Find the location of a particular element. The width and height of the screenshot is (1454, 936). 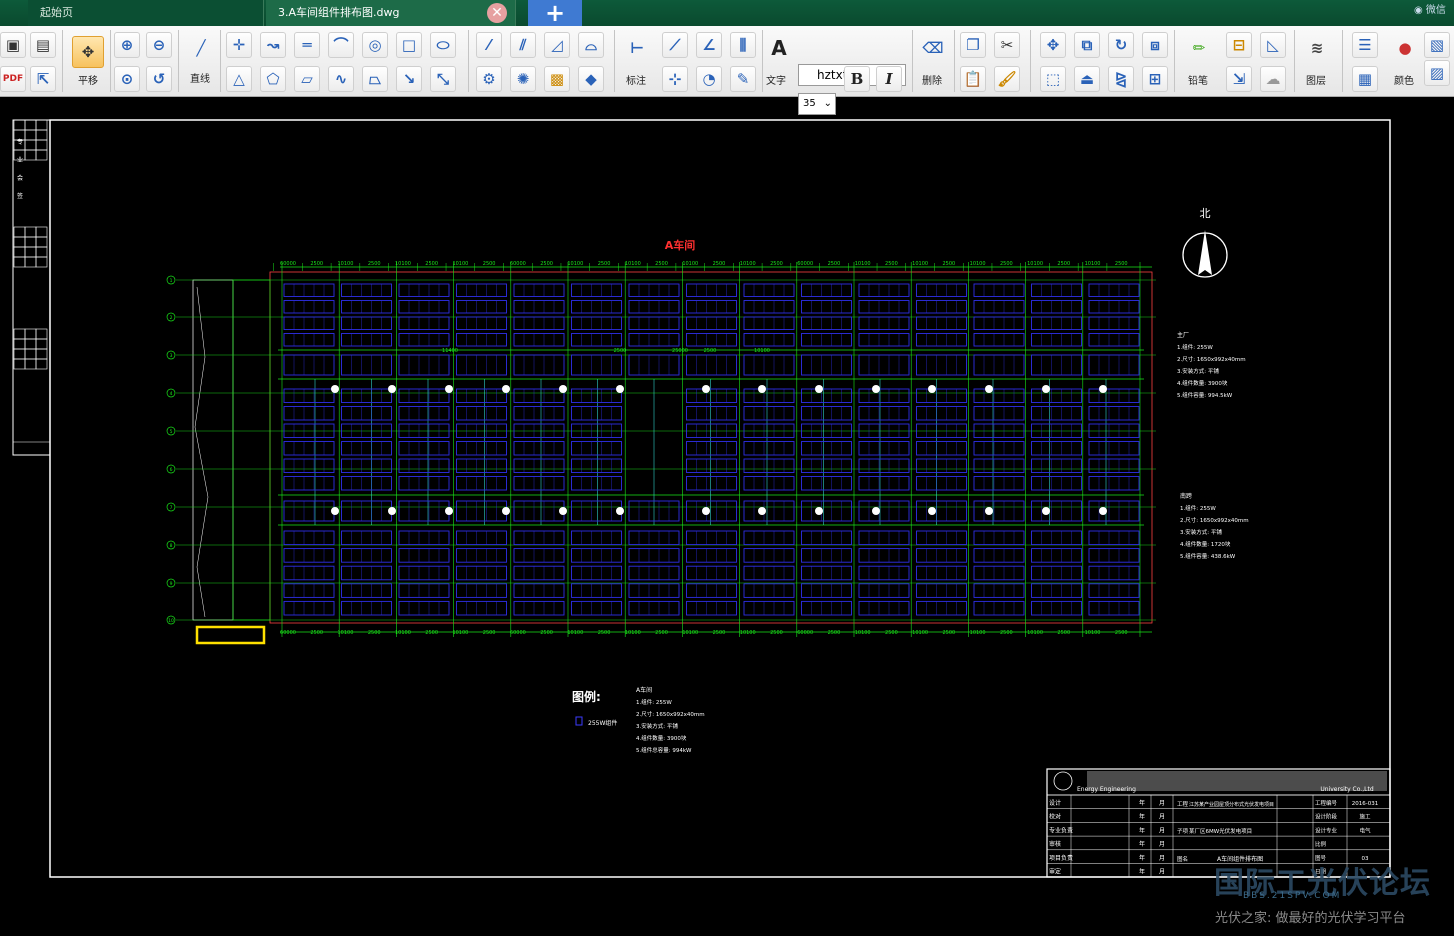

export-pdf-icon: PDF is located at coordinates (13, 79).